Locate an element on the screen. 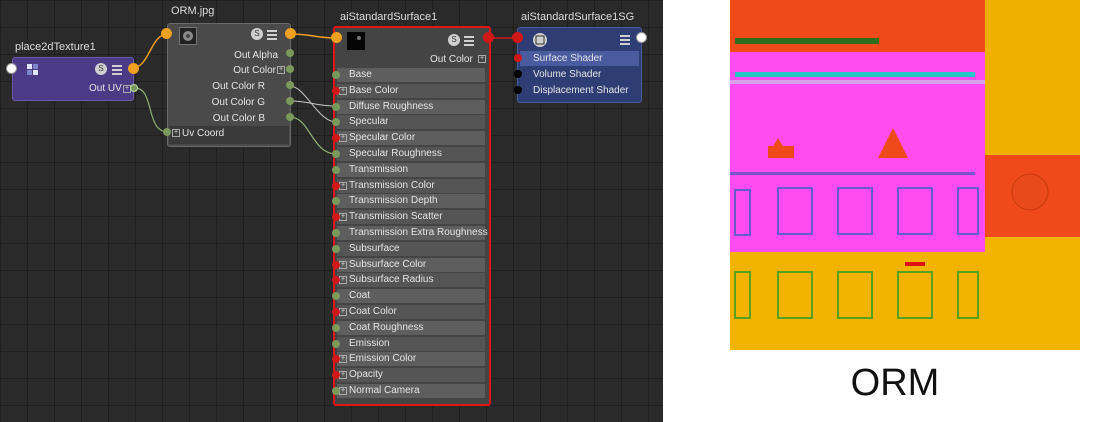  shader-attr-label: Transmission Scatter is located at coordinates (396, 217).